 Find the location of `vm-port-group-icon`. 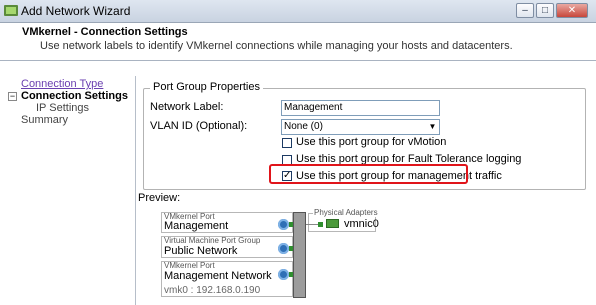

vm-port-group-icon is located at coordinates (283, 248).